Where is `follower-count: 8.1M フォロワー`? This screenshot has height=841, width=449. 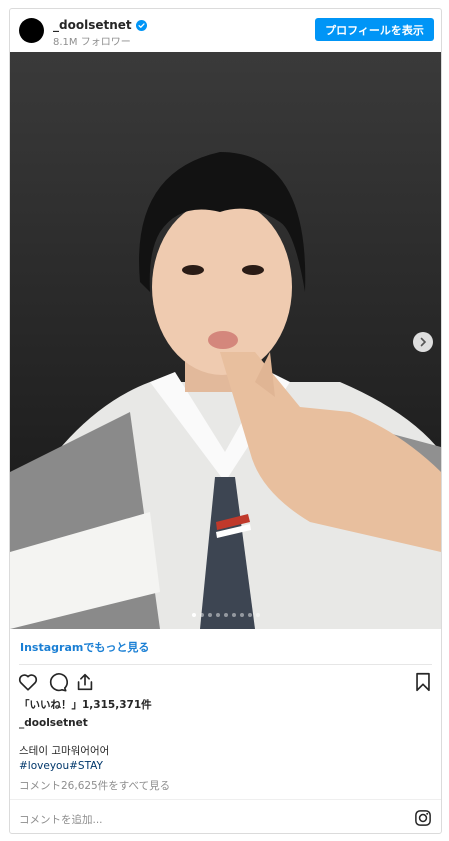 follower-count: 8.1M フォロワー is located at coordinates (92, 42).